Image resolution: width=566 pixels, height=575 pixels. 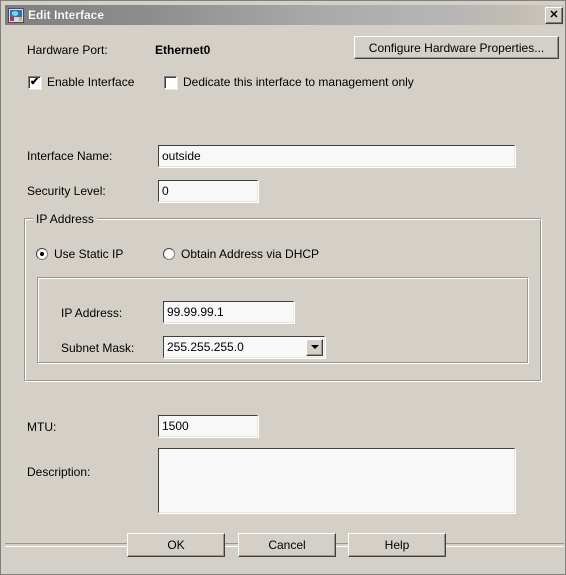 I want to click on description-textarea, so click(x=336, y=480).